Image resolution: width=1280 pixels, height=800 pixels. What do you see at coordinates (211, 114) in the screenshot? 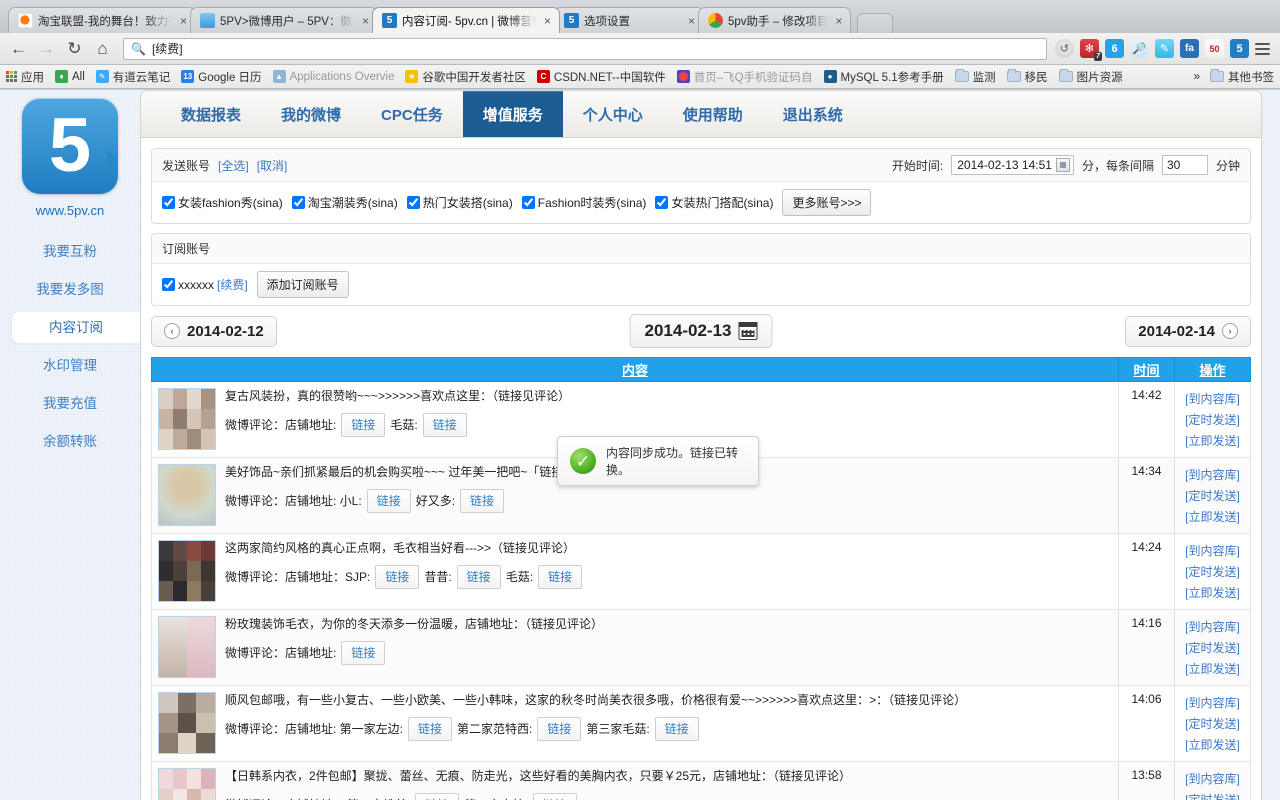
I see `tab-data-report: 数据报表` at bounding box center [211, 114].